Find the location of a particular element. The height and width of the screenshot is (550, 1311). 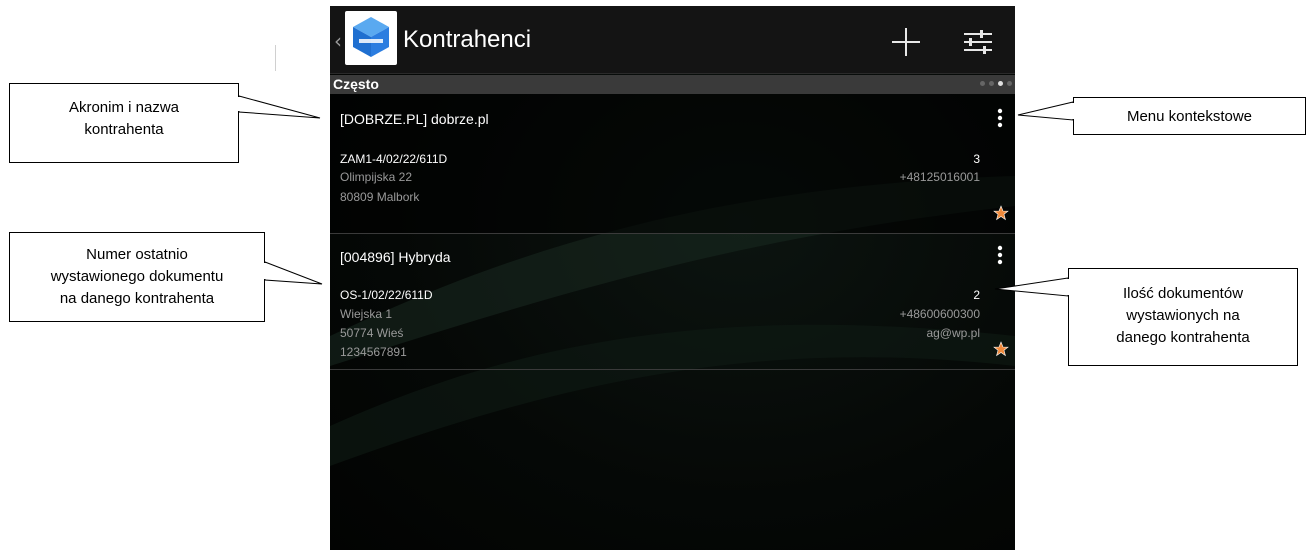

document-count: 2 is located at coordinates (976, 295).